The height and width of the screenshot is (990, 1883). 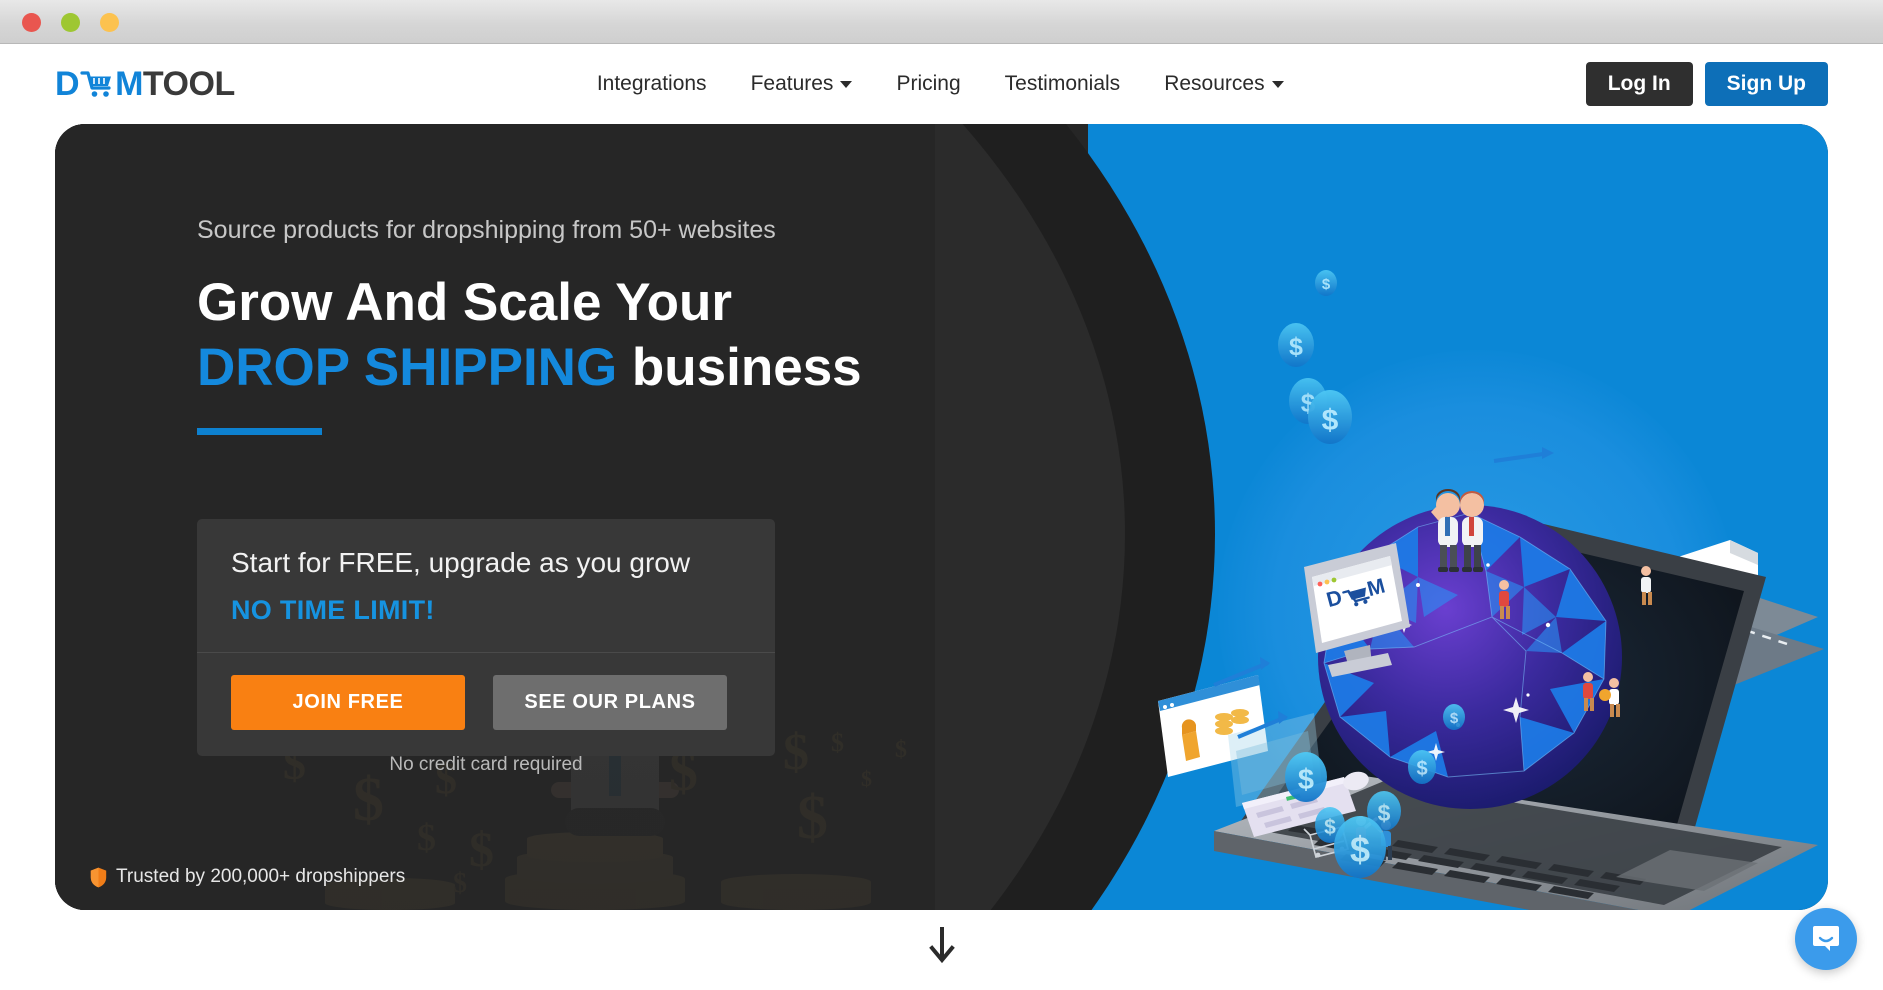 What do you see at coordinates (1766, 84) in the screenshot?
I see `sign-up-button: Sign Up` at bounding box center [1766, 84].